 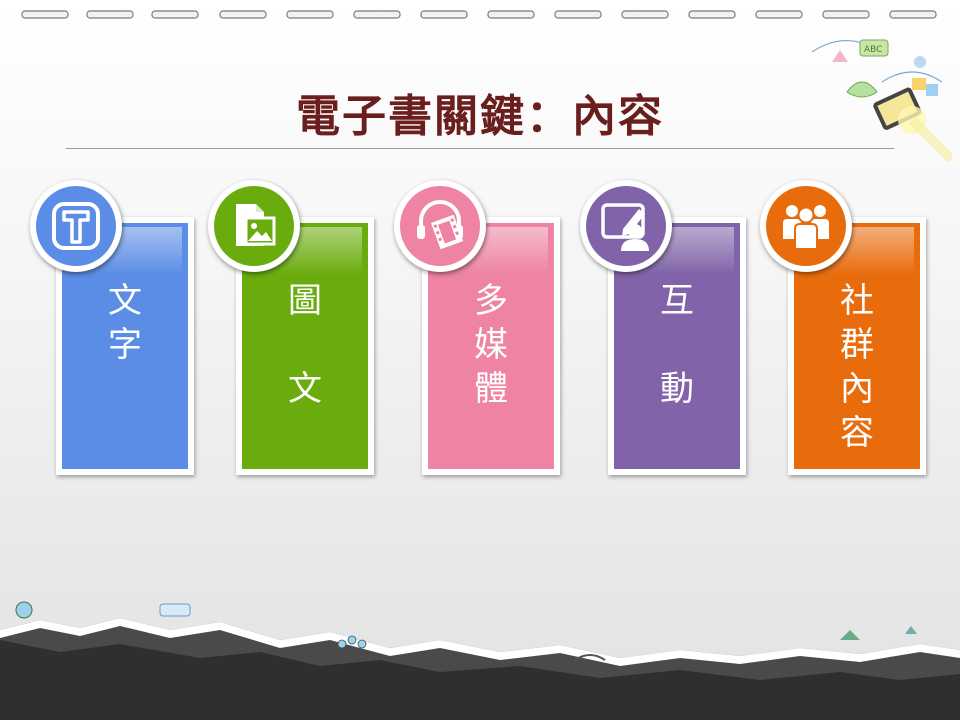 I want to click on edit-user-icon, so click(x=625, y=227).